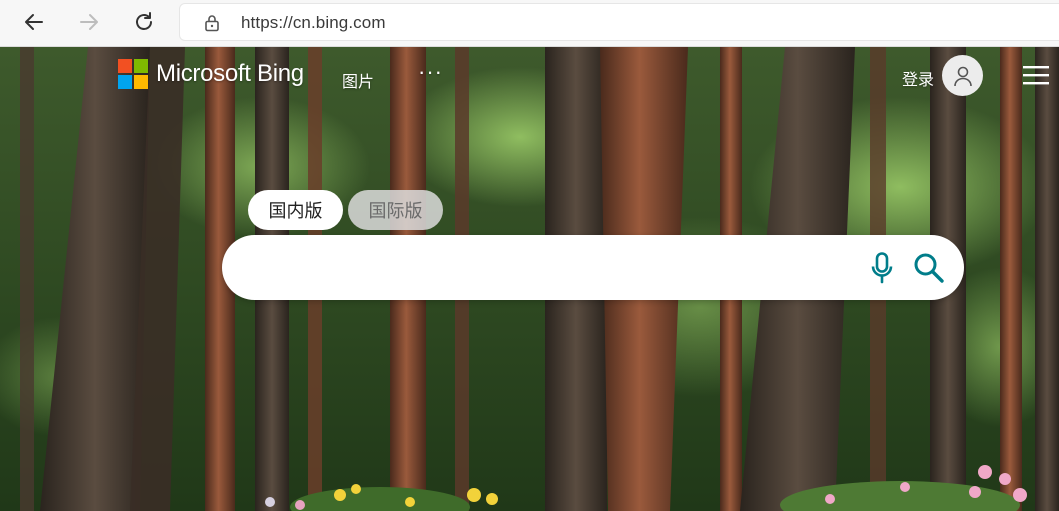 This screenshot has height=511, width=1059. Describe the element at coordinates (552, 268) in the screenshot. I see `search-input` at that location.